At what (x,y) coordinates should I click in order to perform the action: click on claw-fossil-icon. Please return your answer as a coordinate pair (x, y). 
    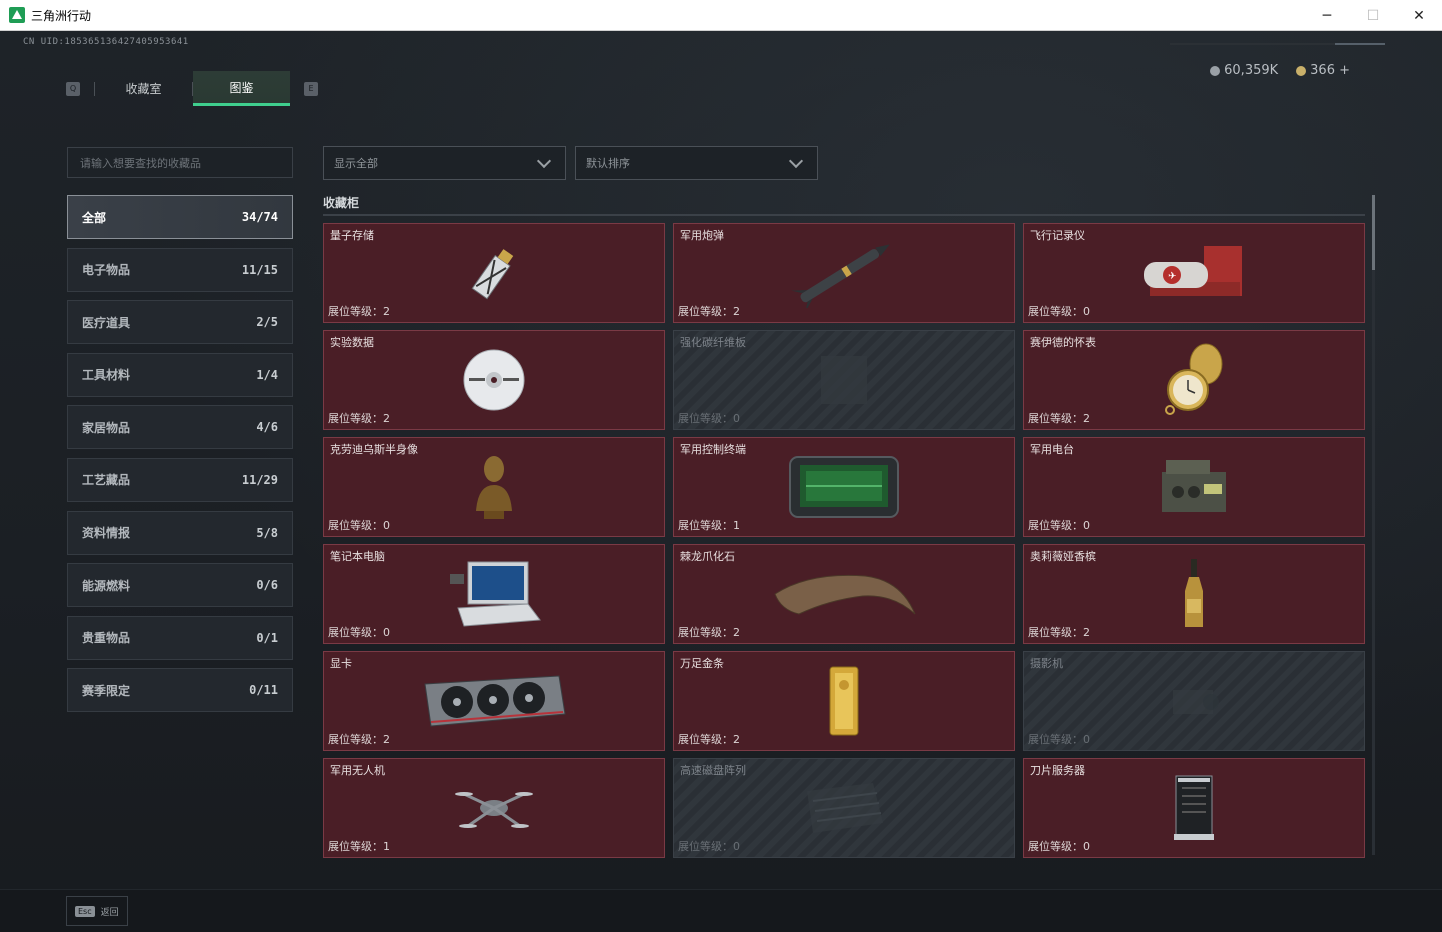
    Looking at the image, I should click on (844, 596).